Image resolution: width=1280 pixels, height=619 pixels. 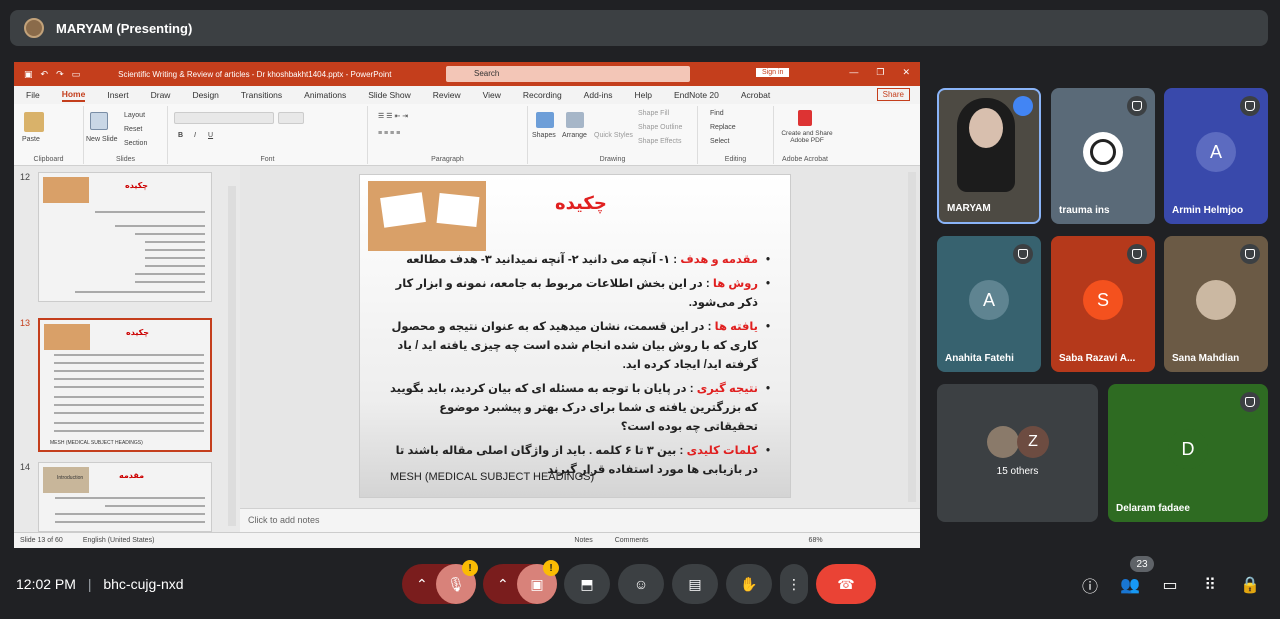 What do you see at coordinates (67, 337) in the screenshot?
I see `thumb-image` at bounding box center [67, 337].